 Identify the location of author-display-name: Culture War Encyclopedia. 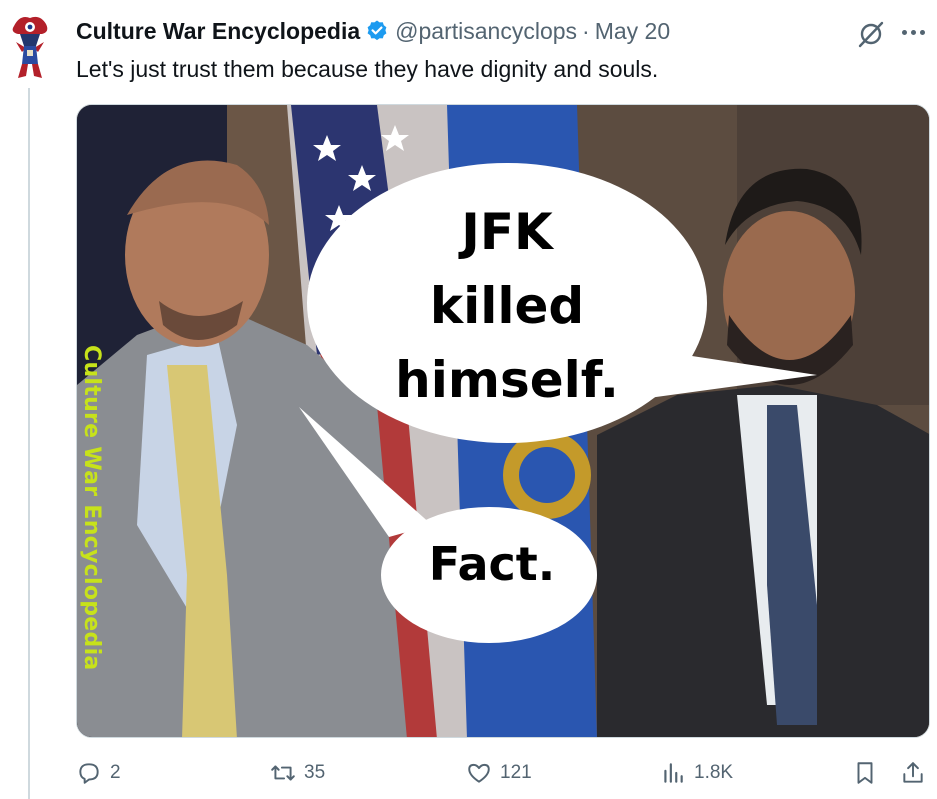
(218, 31).